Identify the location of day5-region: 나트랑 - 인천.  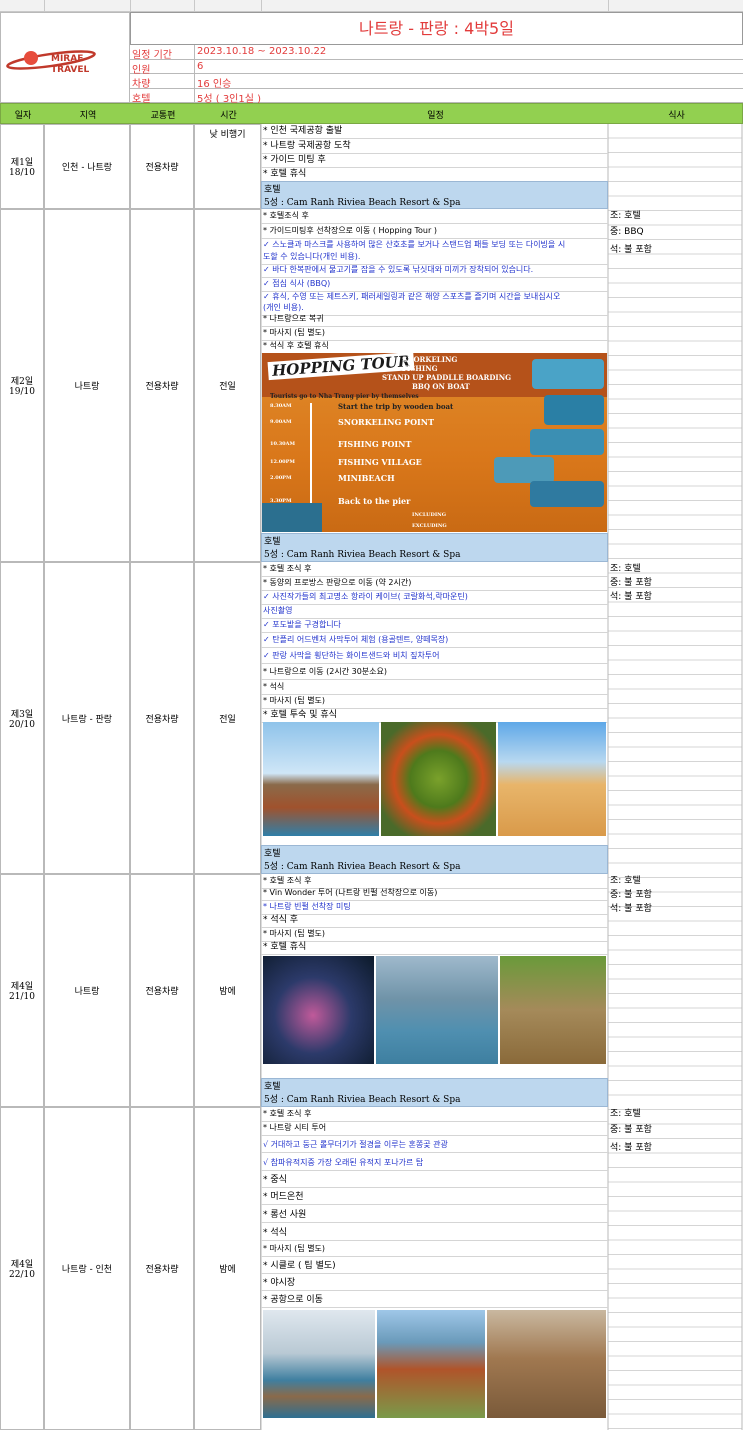
(87, 1268).